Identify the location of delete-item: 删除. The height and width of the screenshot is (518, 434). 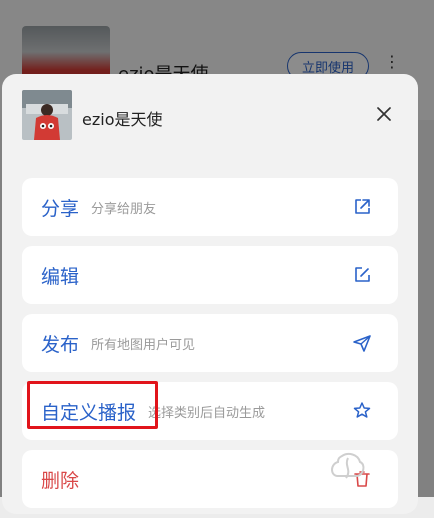
(210, 479).